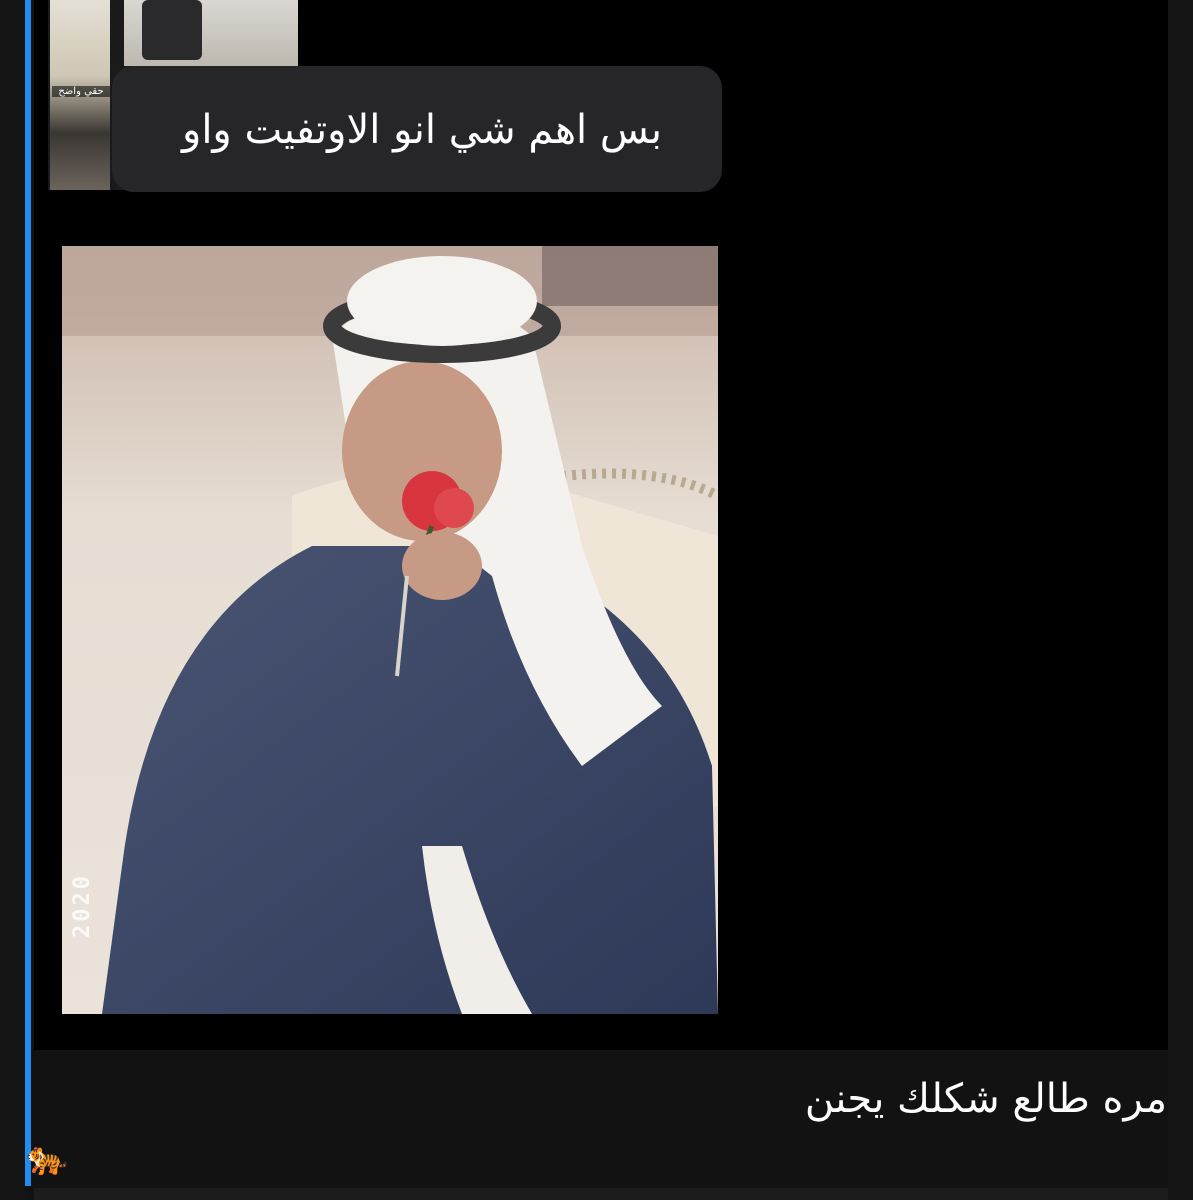 Image resolution: width=1193 pixels, height=1200 pixels. I want to click on reply-text: مره طالع شكلك يجنن, so click(985, 1099).